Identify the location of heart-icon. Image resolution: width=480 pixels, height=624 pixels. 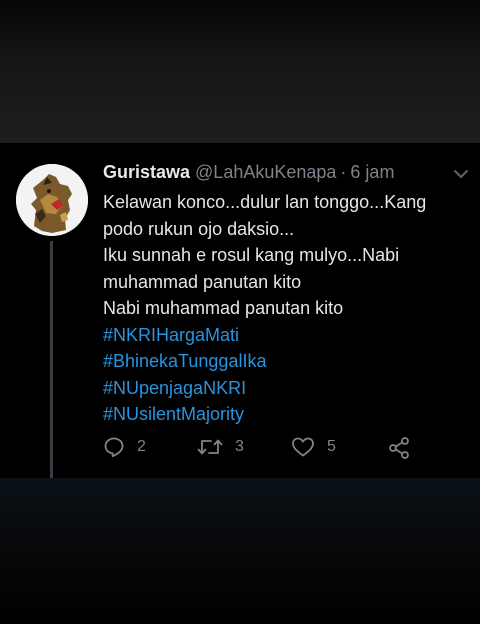
(303, 447).